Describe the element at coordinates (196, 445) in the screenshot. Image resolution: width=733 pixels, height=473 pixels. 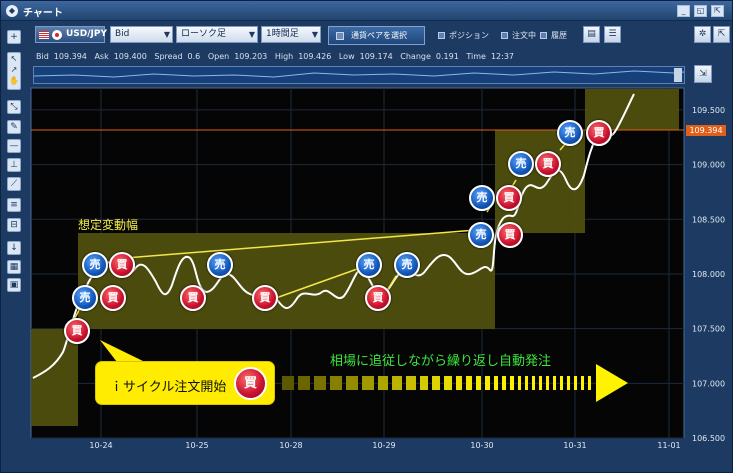
I see `x-tick-label: 10-25` at that location.